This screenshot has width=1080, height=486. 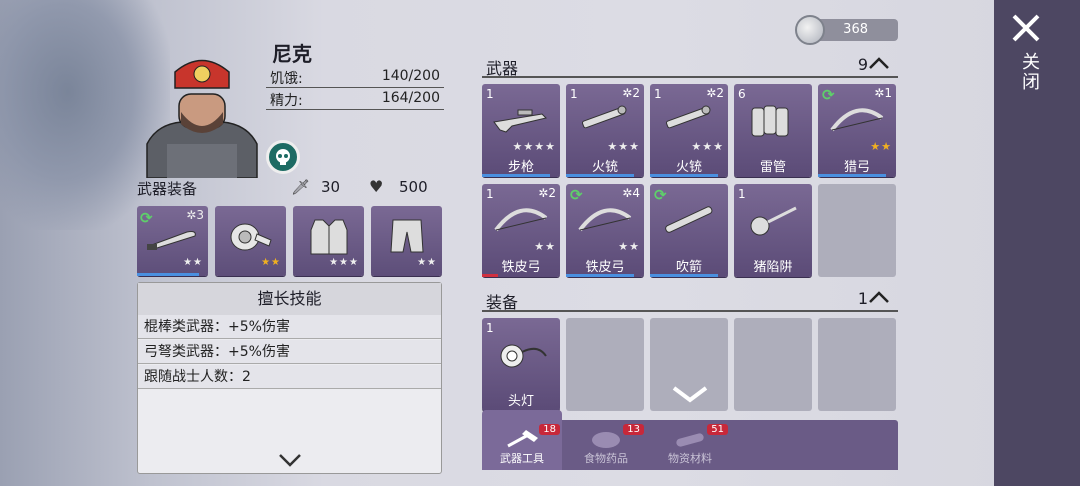 What do you see at coordinates (355, 99) in the screenshot?
I see `energy-stat: 精力: 164/200` at bounding box center [355, 99].